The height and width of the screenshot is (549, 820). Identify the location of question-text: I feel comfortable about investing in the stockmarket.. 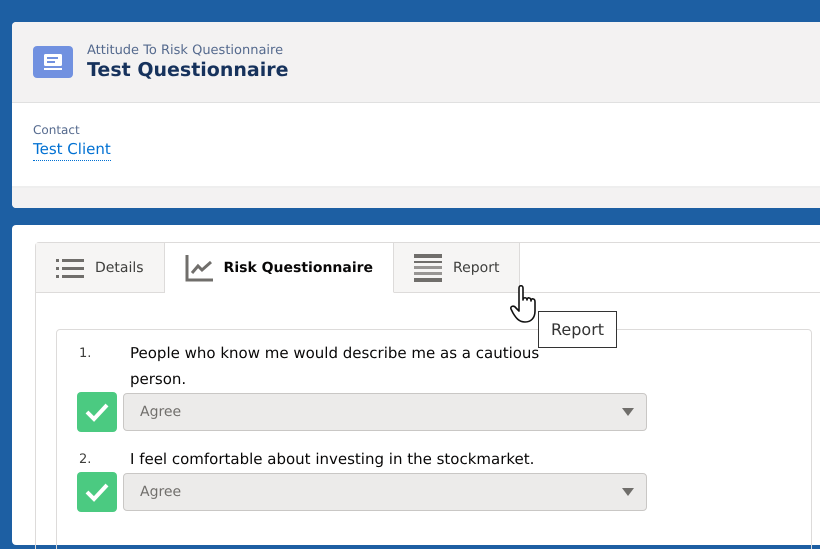
(333, 459).